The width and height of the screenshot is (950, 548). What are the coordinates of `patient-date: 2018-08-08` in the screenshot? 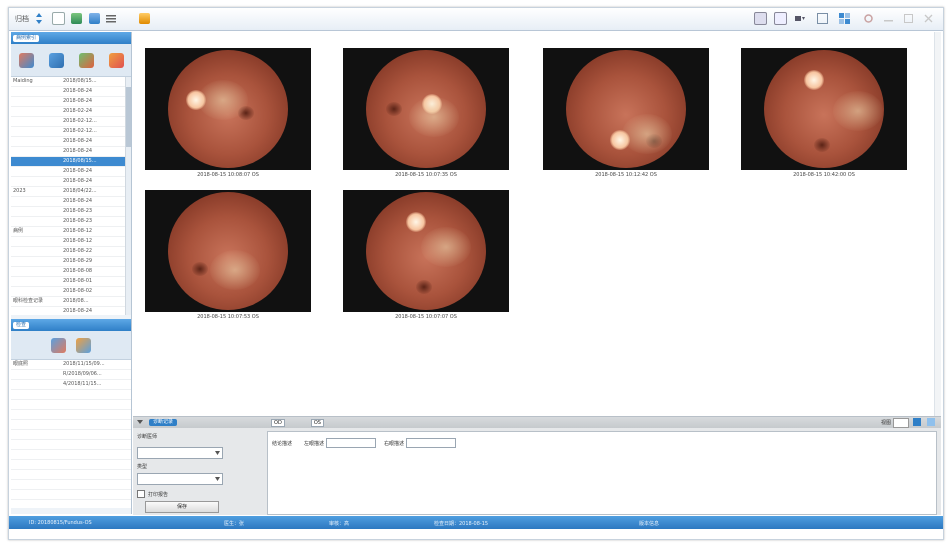 It's located at (78, 271).